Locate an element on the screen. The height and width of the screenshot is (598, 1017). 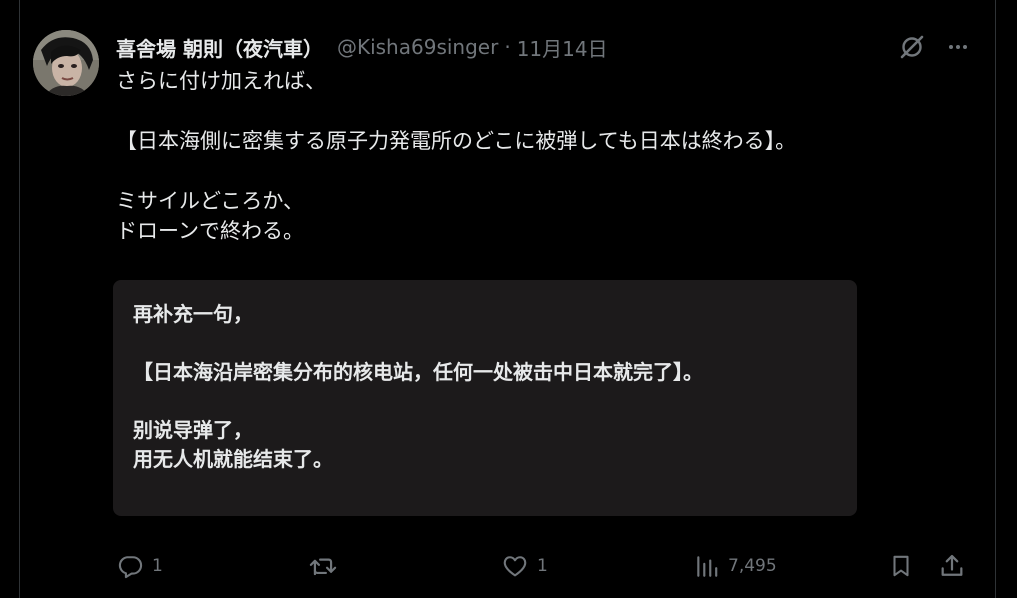
more-icon is located at coordinates (958, 47).